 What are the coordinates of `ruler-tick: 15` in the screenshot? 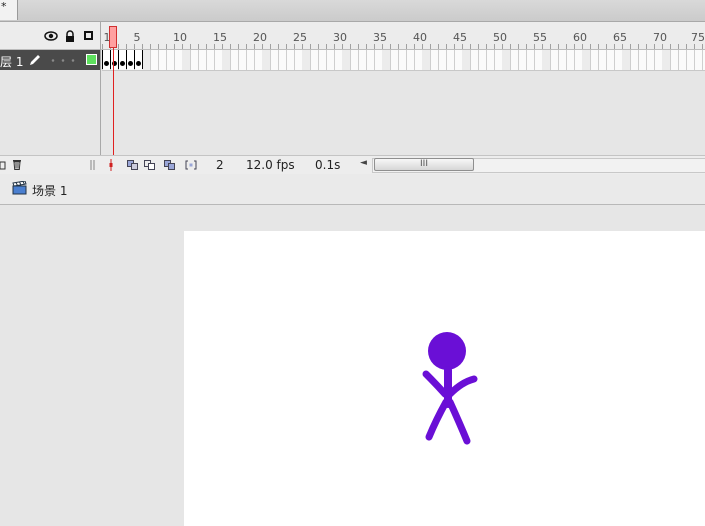 It's located at (220, 37).